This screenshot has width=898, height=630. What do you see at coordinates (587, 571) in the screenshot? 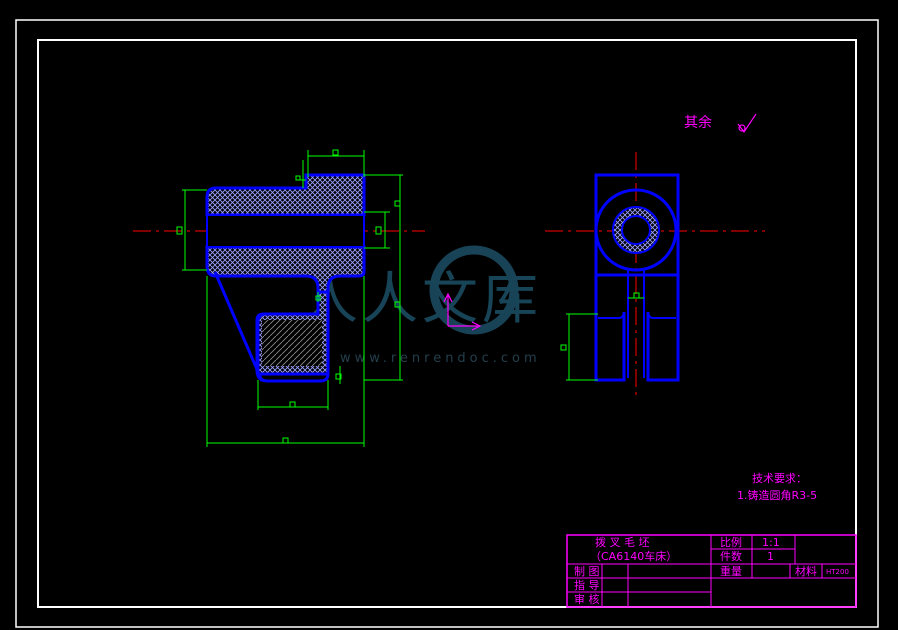
I see `draw-label: 制 图` at bounding box center [587, 571].